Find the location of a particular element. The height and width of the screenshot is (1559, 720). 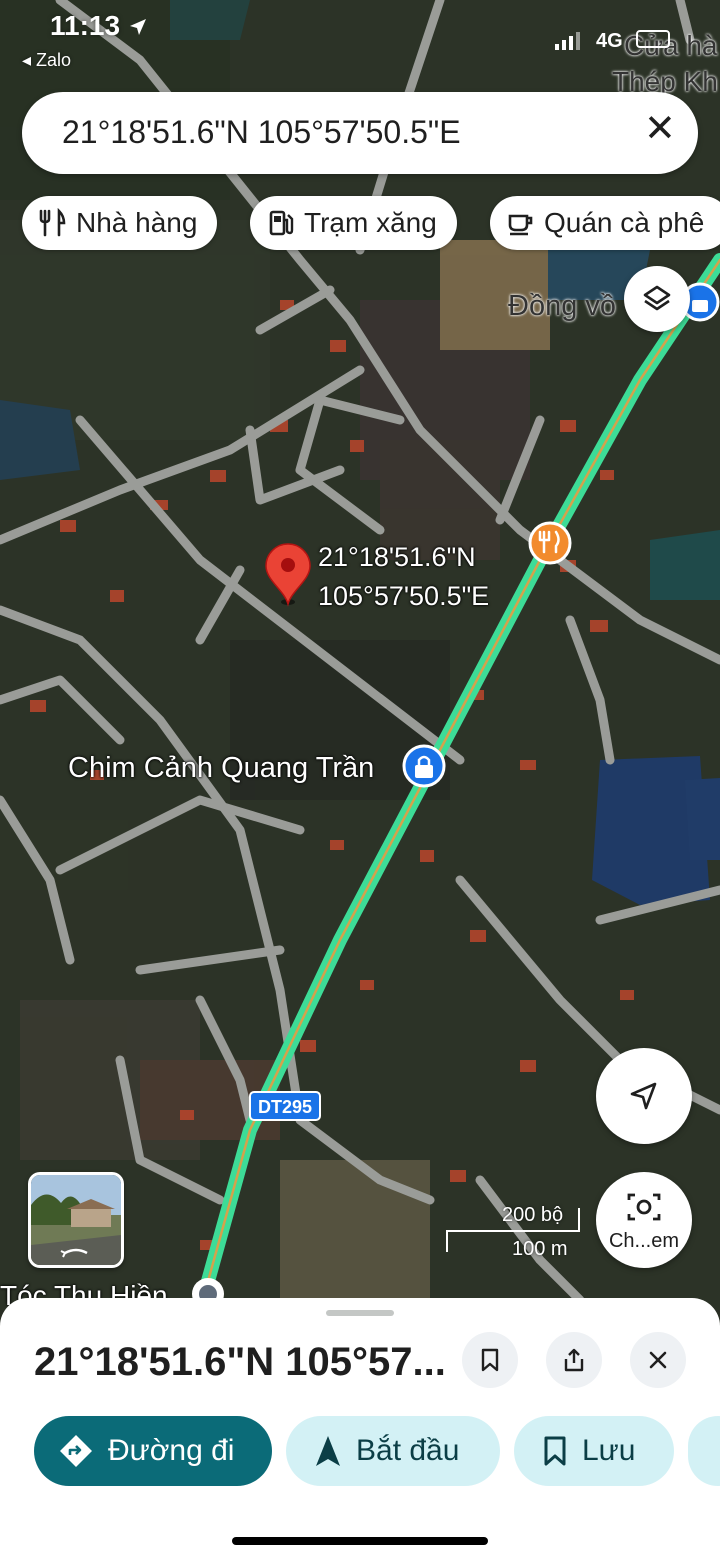

directions-button: Đường đi is located at coordinates (153, 1451).